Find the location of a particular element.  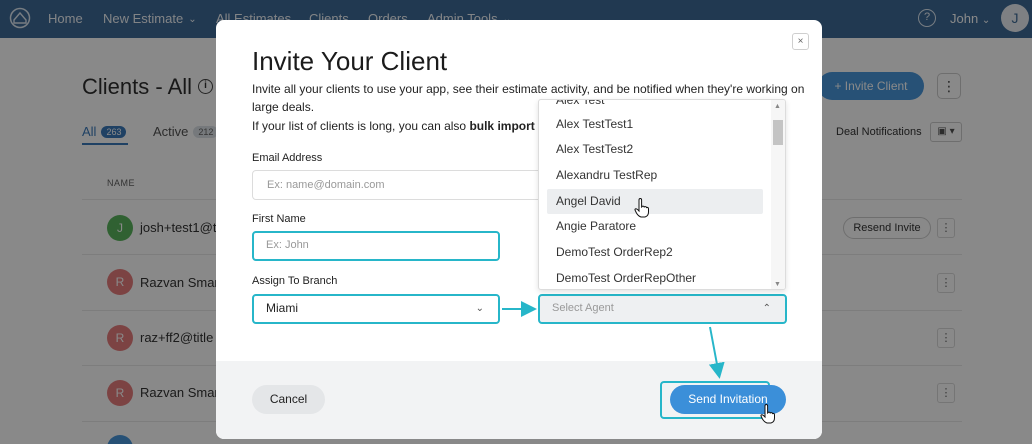

annotation-arrows is located at coordinates (613, 340).